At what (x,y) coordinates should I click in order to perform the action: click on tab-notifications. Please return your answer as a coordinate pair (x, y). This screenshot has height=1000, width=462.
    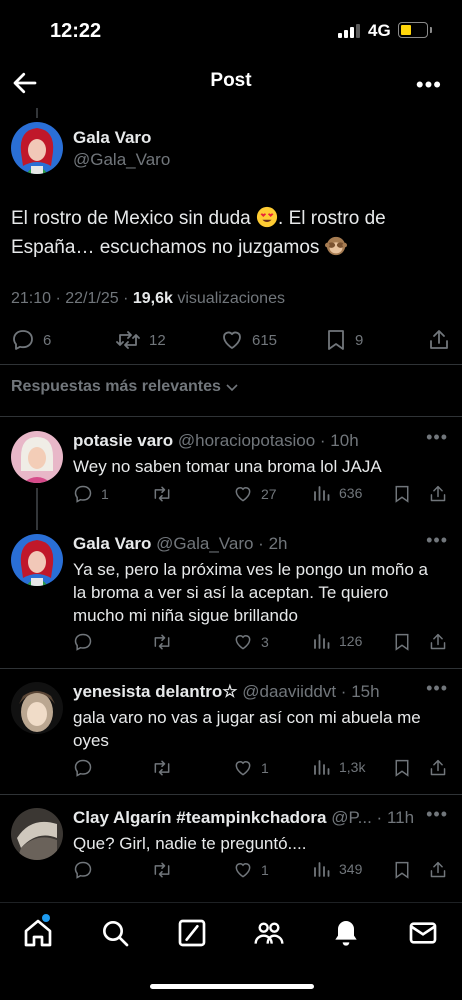
    Looking at the image, I should click on (346, 933).